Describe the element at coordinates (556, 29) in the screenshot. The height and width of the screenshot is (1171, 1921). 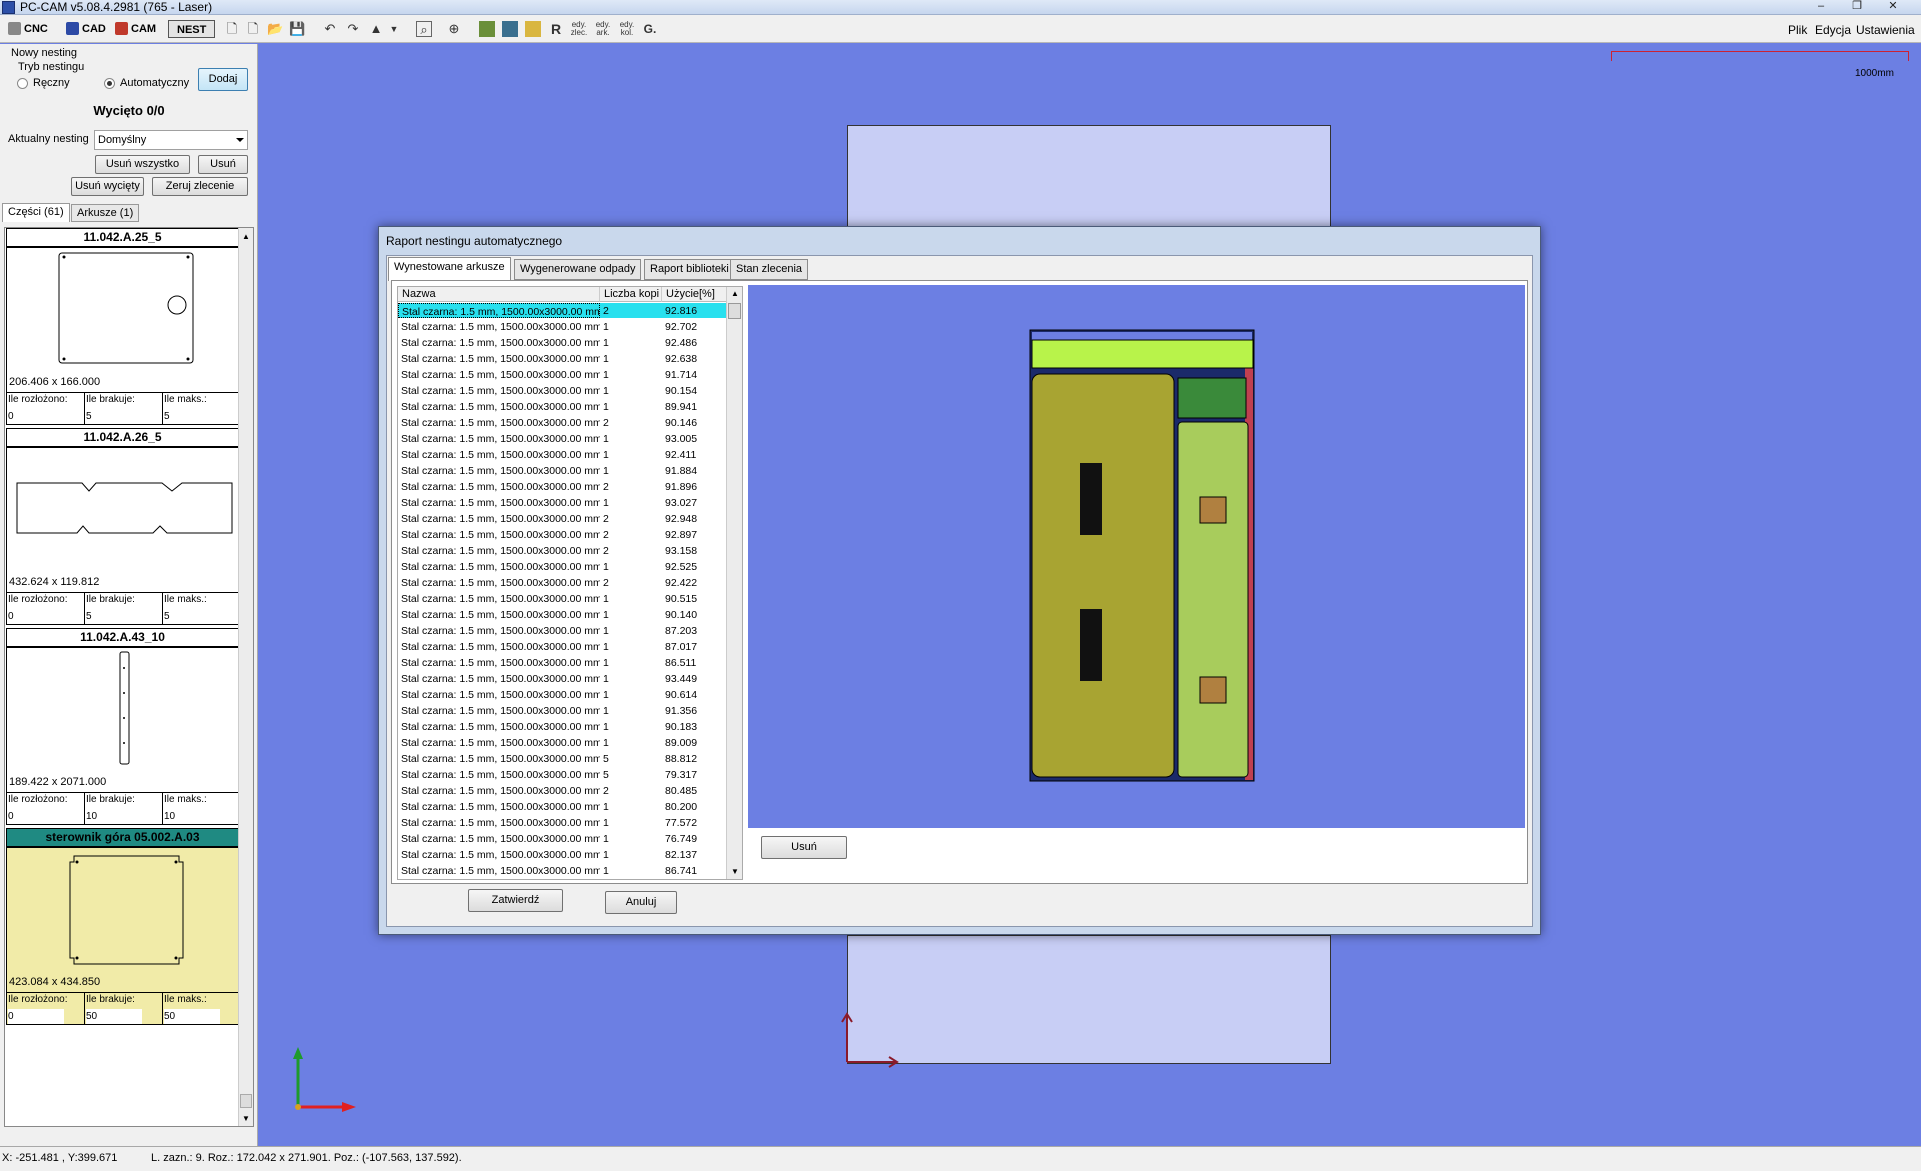
I see `report-icon: R` at that location.